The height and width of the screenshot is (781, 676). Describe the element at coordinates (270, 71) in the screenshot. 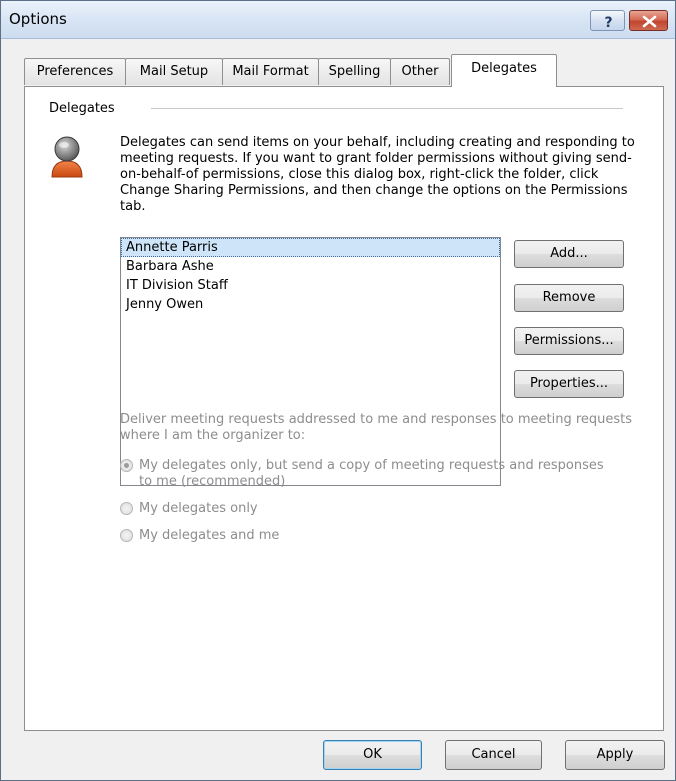

I see `tab-mail-format: Mail Format` at that location.